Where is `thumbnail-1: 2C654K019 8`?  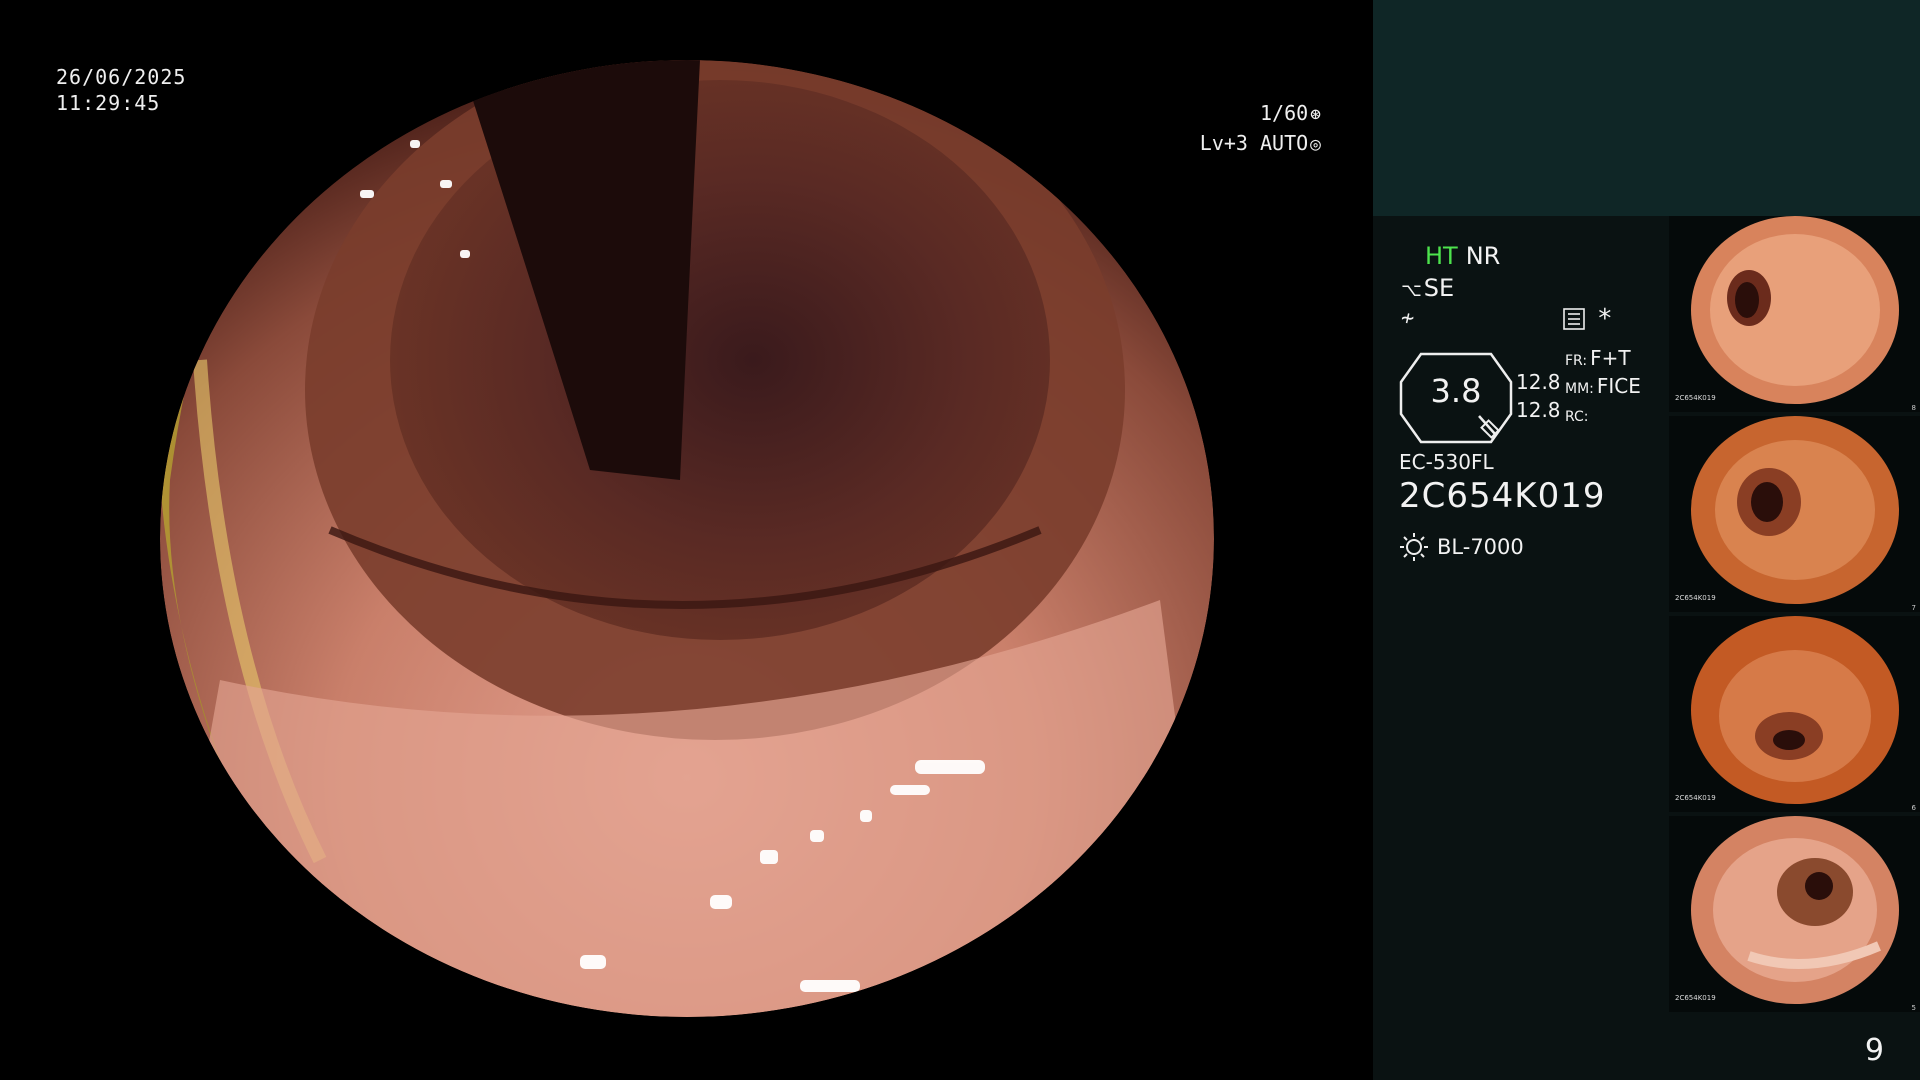
thumbnail-1: 2C654K019 8 is located at coordinates (1794, 314).